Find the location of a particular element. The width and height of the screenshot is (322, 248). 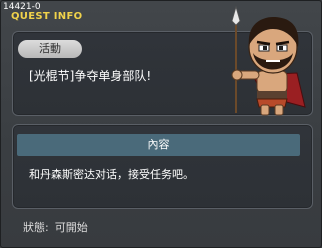

window-title: QUEST INFO is located at coordinates (47, 16).